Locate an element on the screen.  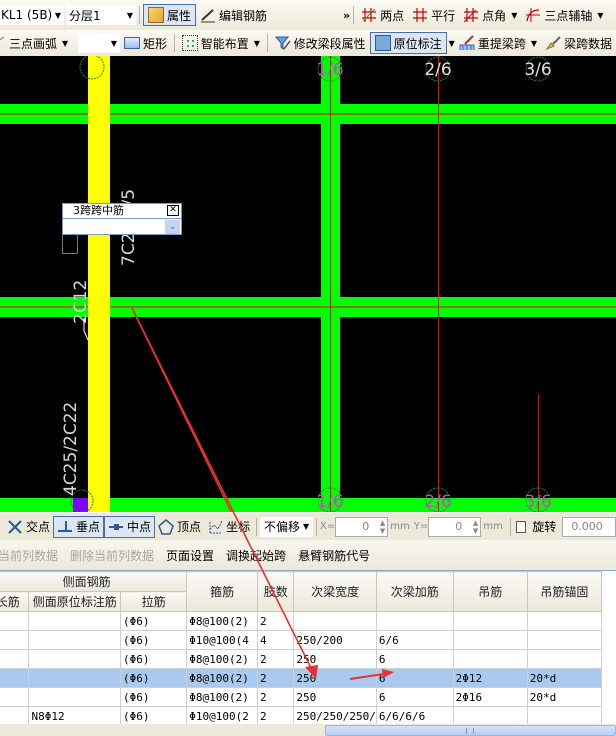
point-angle-axis-button: 点角 ▼ is located at coordinates (490, 15).